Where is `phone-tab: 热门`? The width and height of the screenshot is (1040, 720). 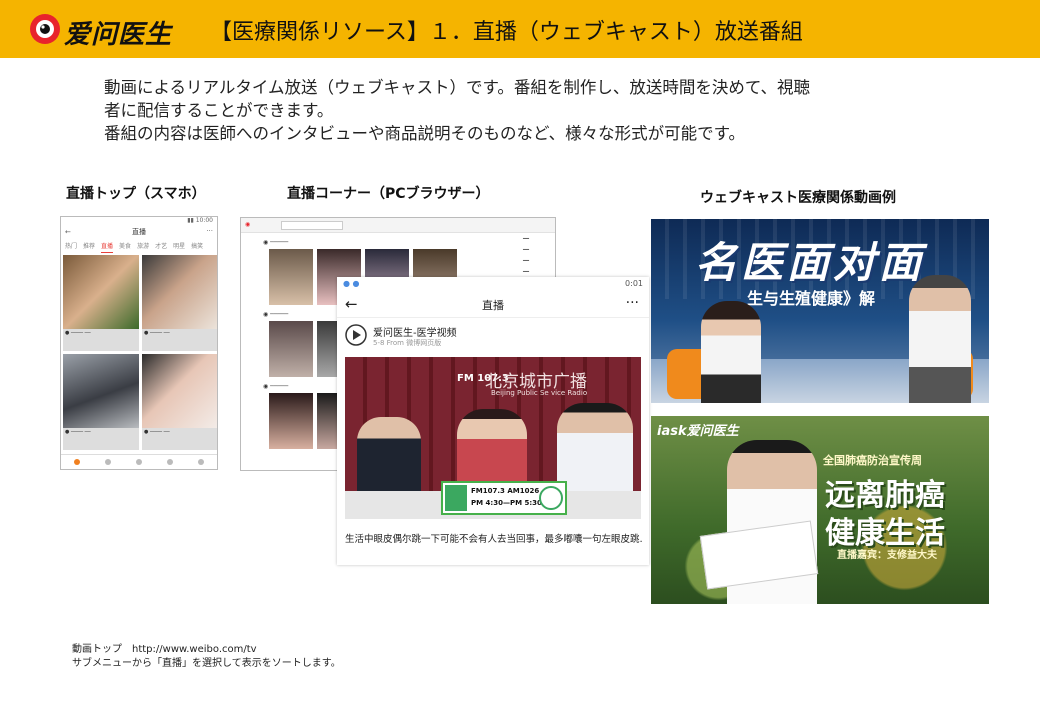
phone-tab: 热门 is located at coordinates (71, 247).